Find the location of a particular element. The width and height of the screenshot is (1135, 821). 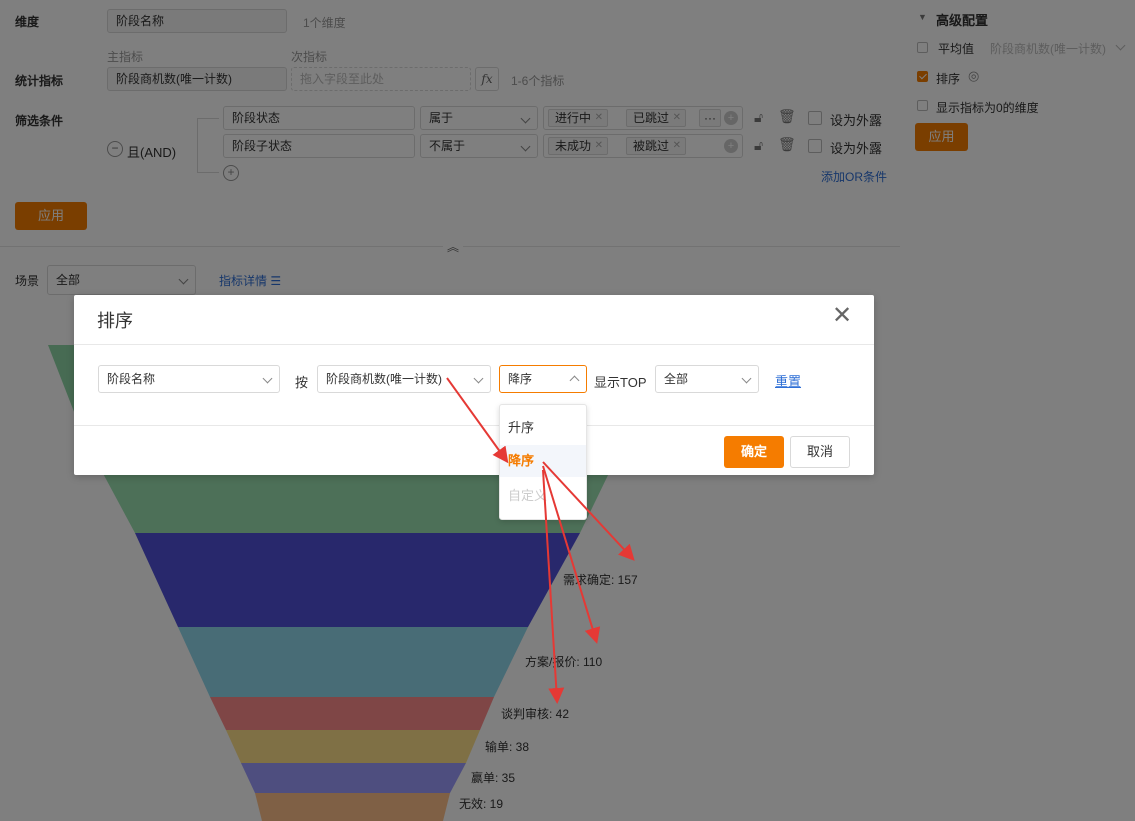

by-label: 按 is located at coordinates (302, 382).